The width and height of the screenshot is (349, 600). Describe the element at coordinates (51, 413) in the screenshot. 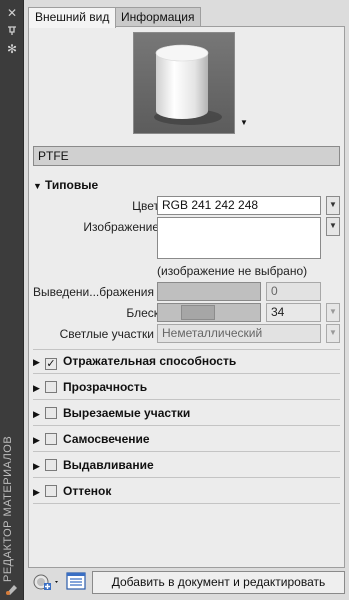

I see `cutouts-checkbox` at that location.